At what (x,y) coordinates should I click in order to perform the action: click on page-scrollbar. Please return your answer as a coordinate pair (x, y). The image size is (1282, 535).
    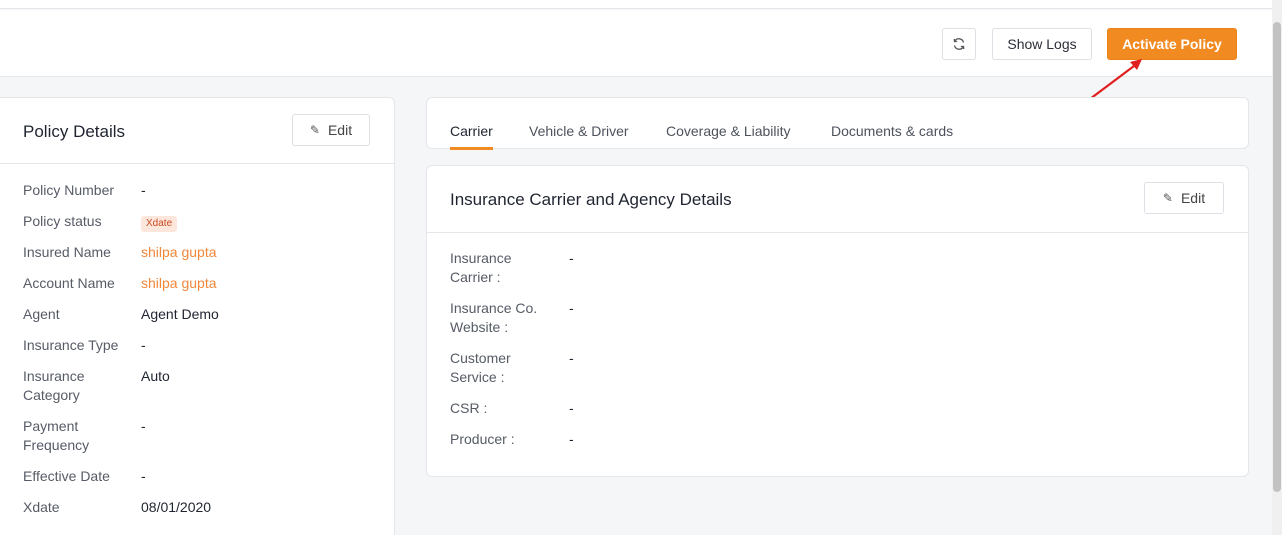
    Looking at the image, I should click on (1277, 267).